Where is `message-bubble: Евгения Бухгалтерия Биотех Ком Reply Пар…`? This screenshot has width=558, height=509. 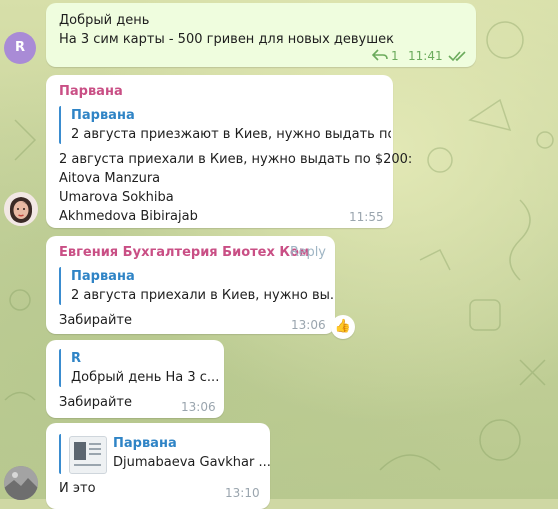
message-bubble: Евгения Бухгалтерия Биотех Ком Reply Пар… is located at coordinates (190, 285).